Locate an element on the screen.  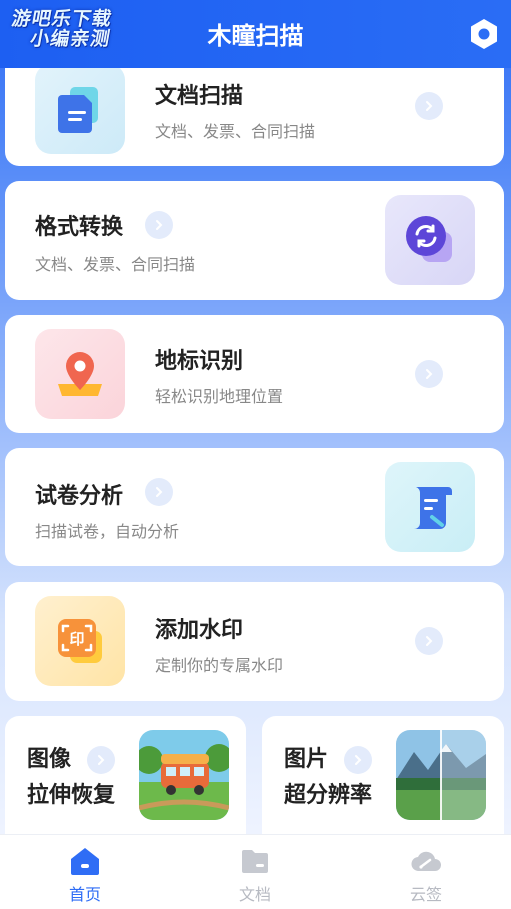
tile-title-line2: 超分辨率 is located at coordinates (328, 795).